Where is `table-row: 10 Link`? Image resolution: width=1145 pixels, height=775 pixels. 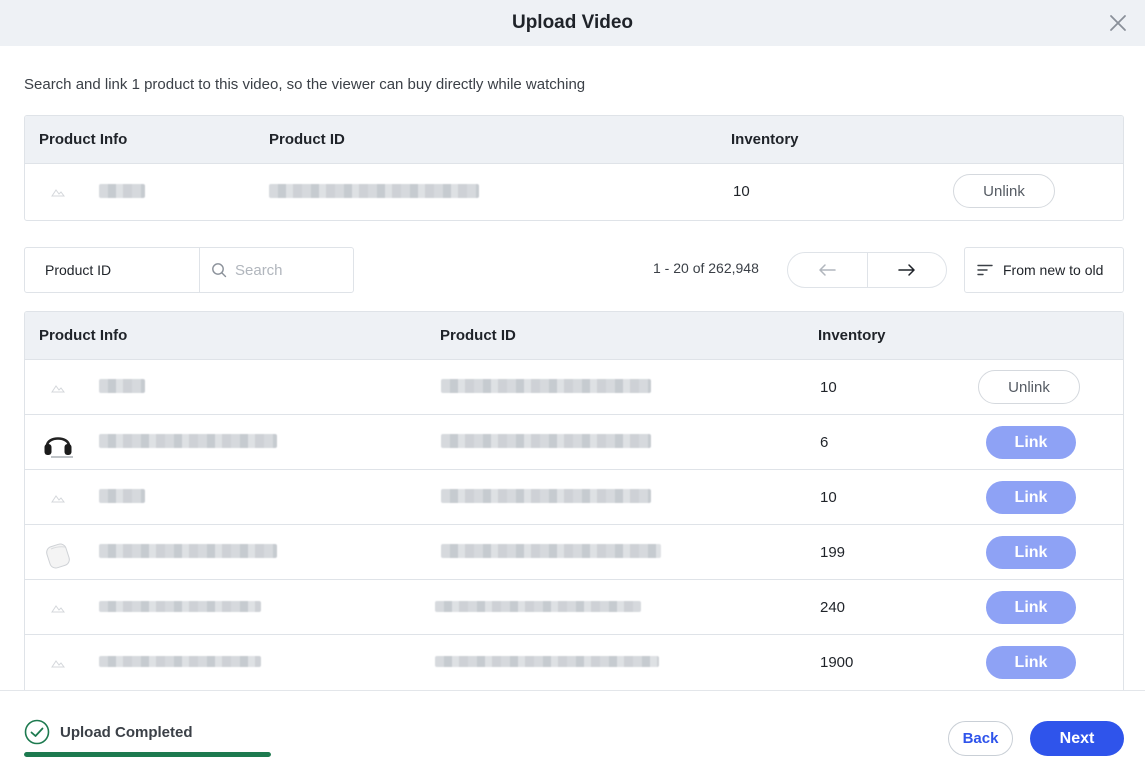 table-row: 10 Link is located at coordinates (574, 497).